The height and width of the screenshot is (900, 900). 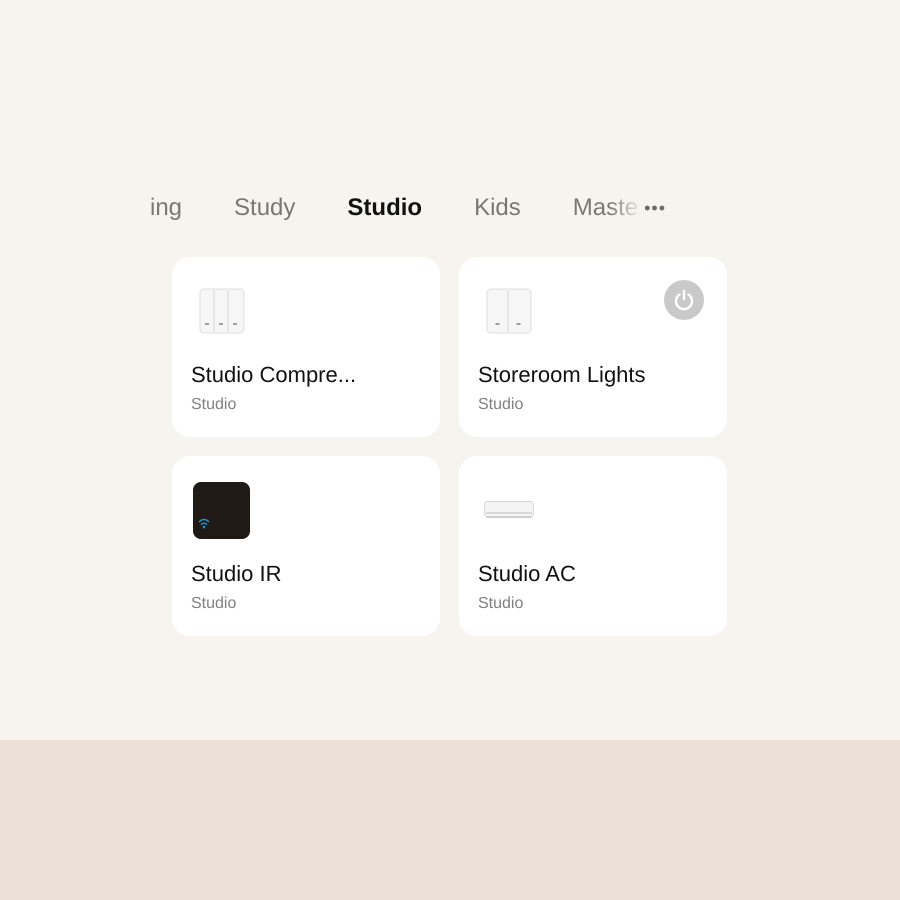 I want to click on device-card: Storeroom Lights Studio, so click(x=593, y=347).